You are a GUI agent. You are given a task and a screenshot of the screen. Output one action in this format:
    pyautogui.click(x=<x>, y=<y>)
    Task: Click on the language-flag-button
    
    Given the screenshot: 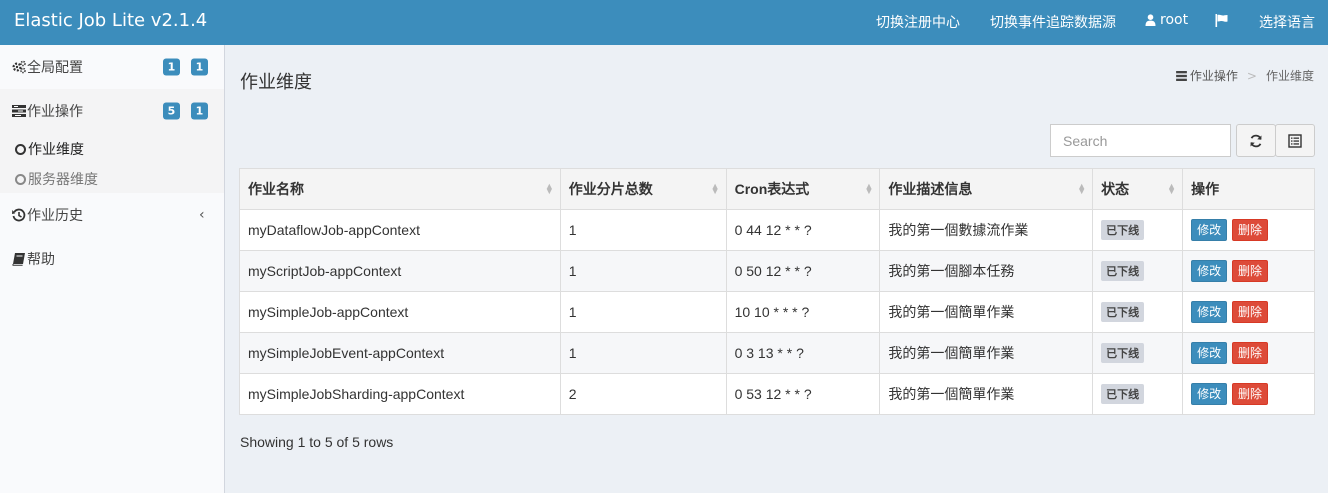 What is the action you would take?
    pyautogui.click(x=1221, y=20)
    